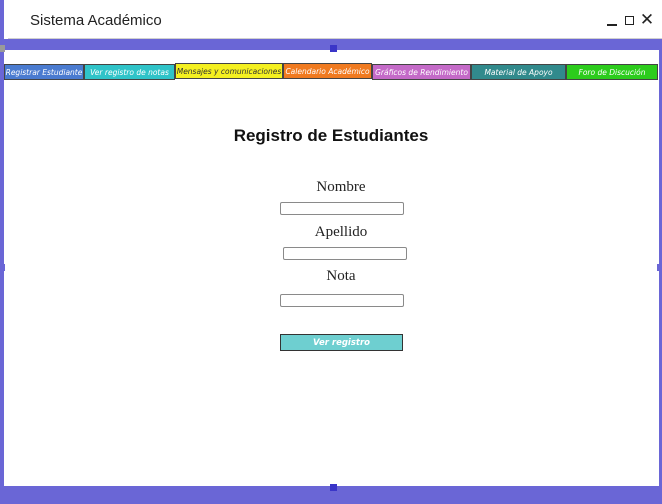 The image size is (662, 504). Describe the element at coordinates (629, 20) in the screenshot. I see `maximize-icon` at that location.